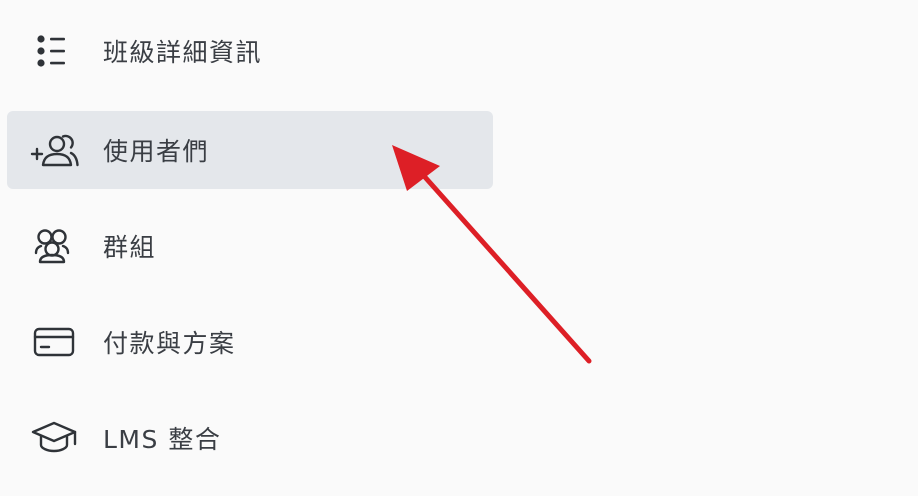 Image resolution: width=918 pixels, height=496 pixels. Describe the element at coordinates (54, 246) in the screenshot. I see `group-icon` at that location.